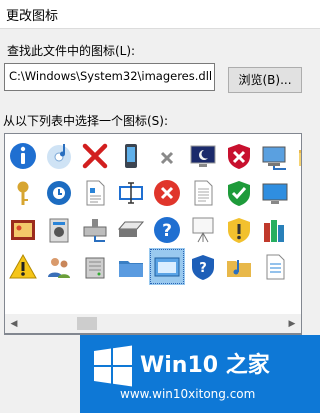 This screenshot has width=320, height=413. I want to click on clock-disc-icon, so click(59, 192).